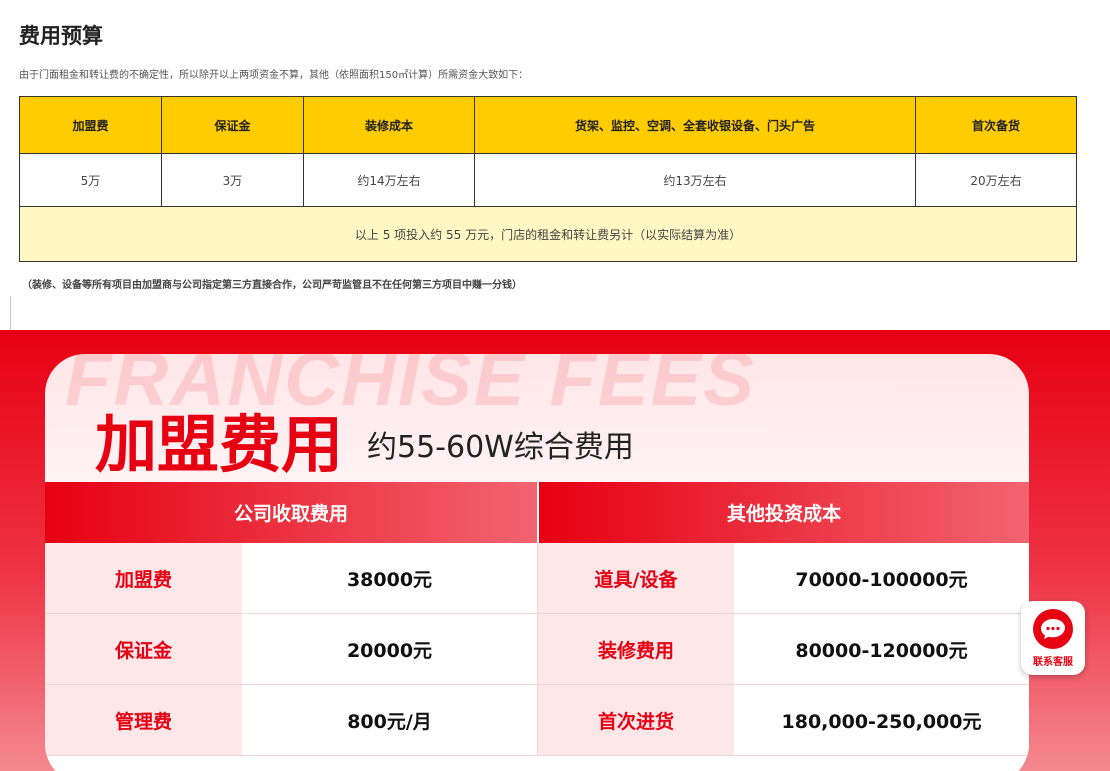 Image resolution: width=1110 pixels, height=771 pixels. I want to click on cost-value: 80000-120000元, so click(881, 649).